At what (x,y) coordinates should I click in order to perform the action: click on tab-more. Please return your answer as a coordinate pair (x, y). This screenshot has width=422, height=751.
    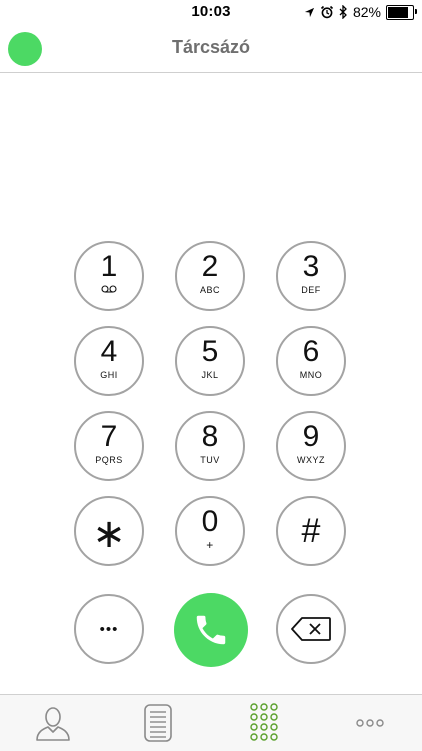
    Looking at the image, I should click on (369, 723).